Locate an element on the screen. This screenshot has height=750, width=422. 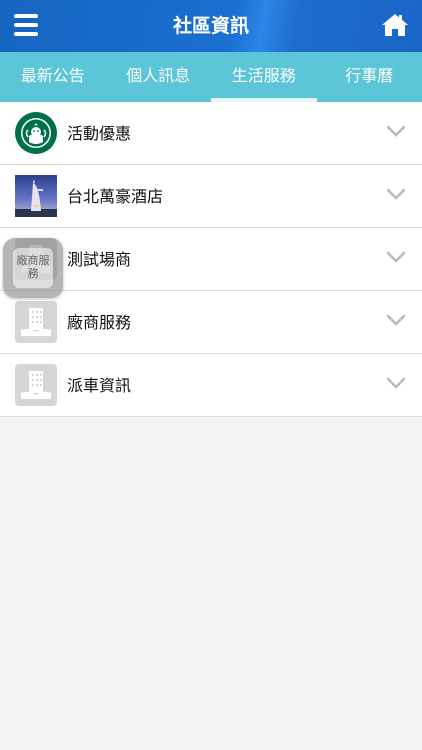
list-item-dispatch-info: 派車資訊 is located at coordinates (211, 385).